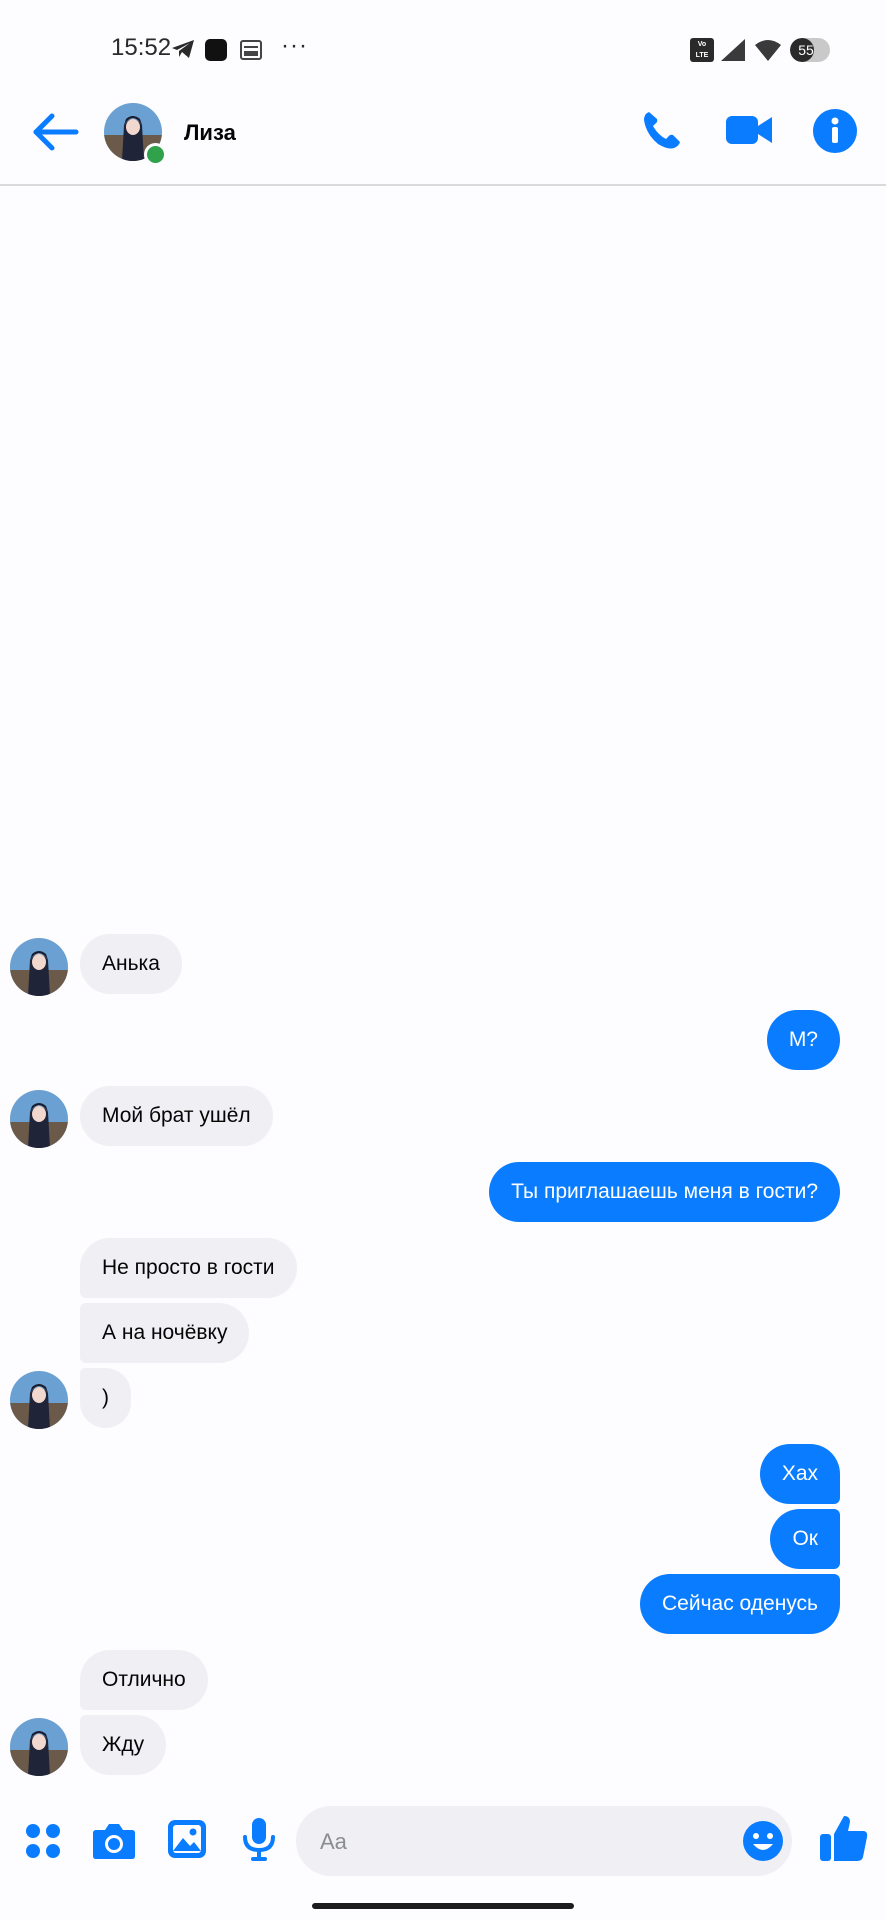 The height and width of the screenshot is (1920, 886). What do you see at coordinates (155, 154) in the screenshot?
I see `online-status-dot` at bounding box center [155, 154].